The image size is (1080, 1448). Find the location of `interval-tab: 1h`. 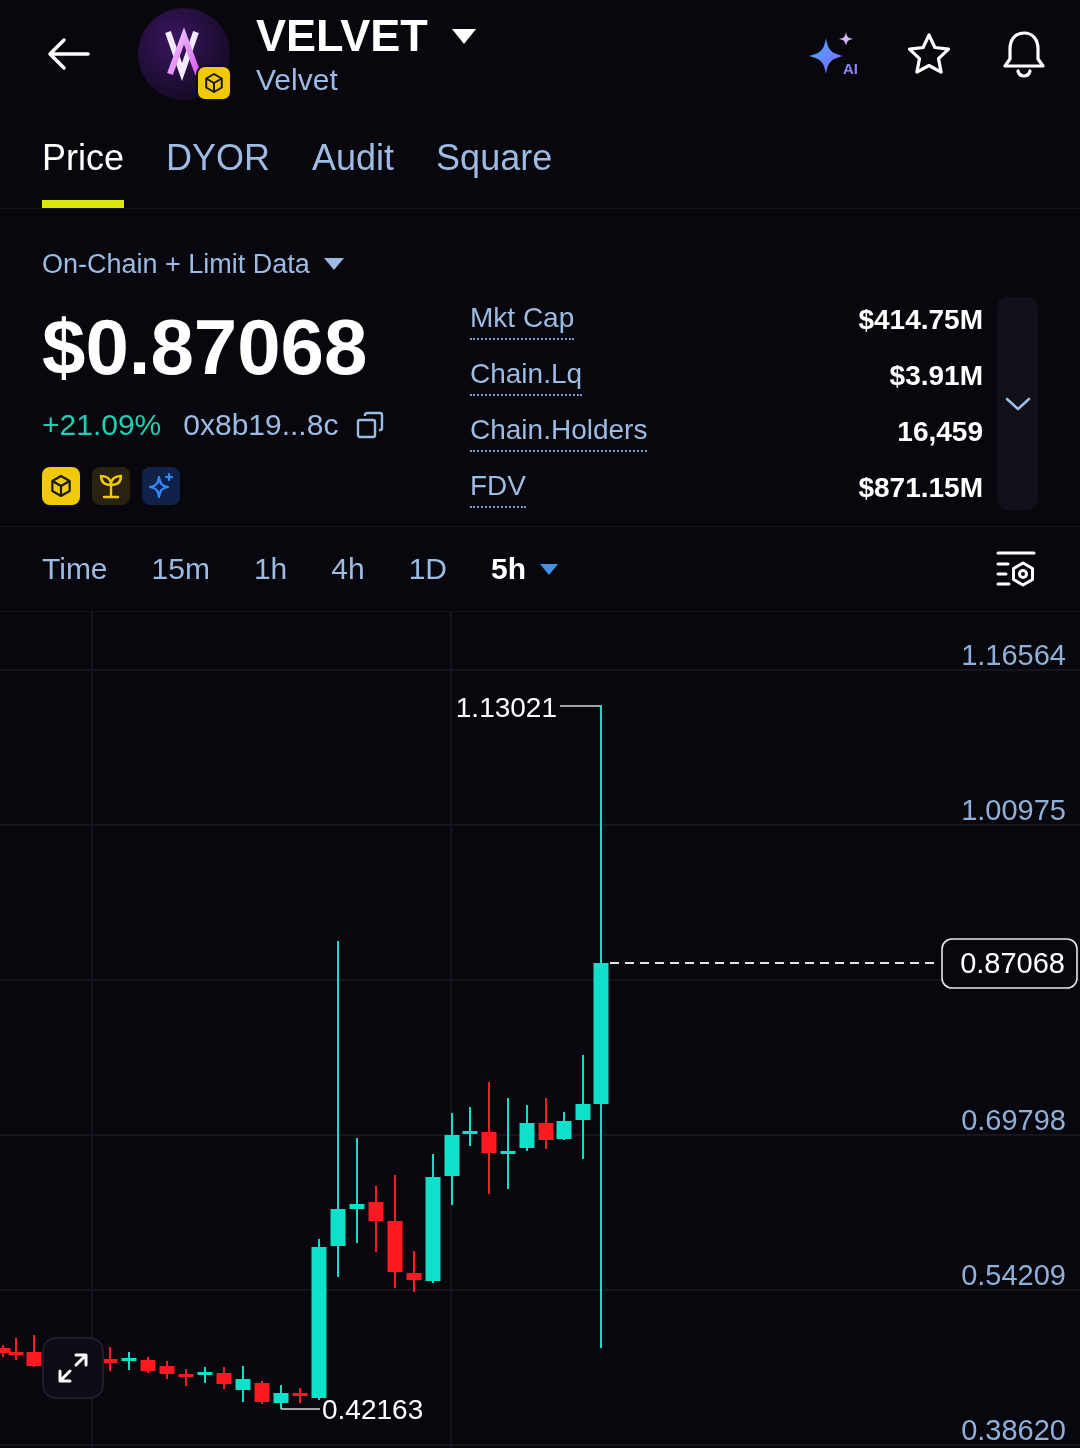

interval-tab: 1h is located at coordinates (270, 569).